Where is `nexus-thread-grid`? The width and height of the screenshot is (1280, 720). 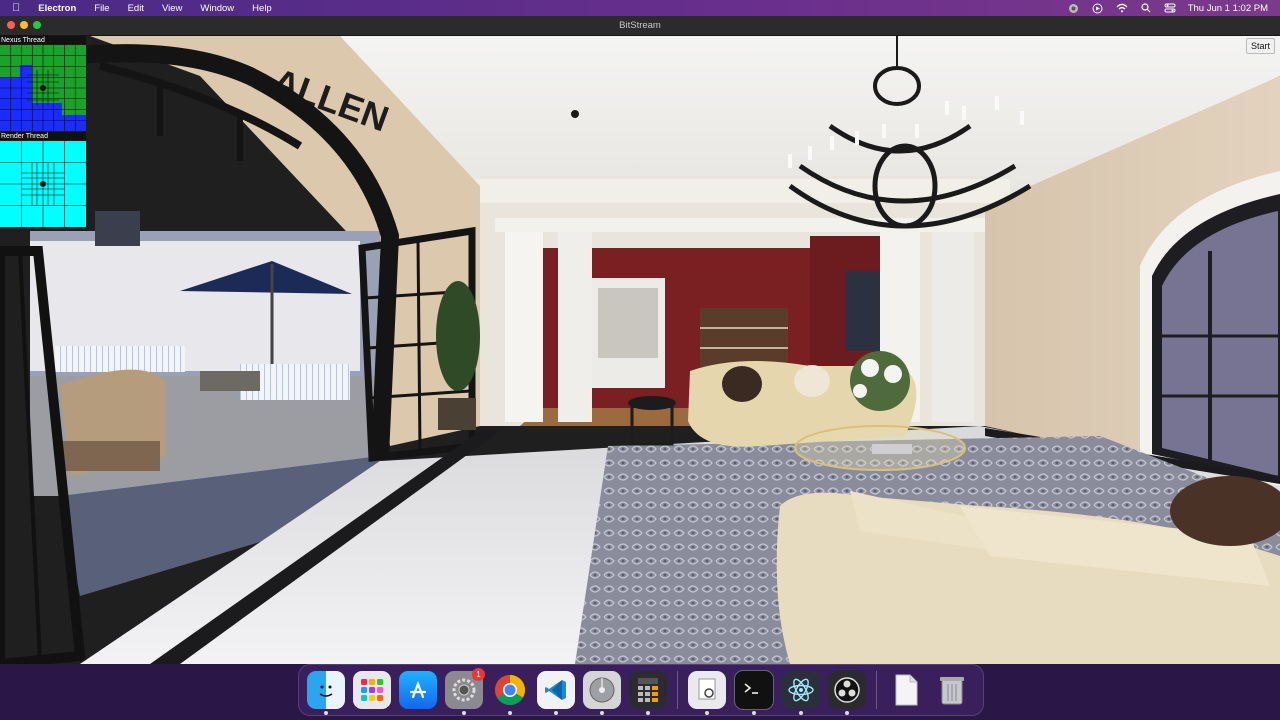
nexus-thread-grid is located at coordinates (43, 88).